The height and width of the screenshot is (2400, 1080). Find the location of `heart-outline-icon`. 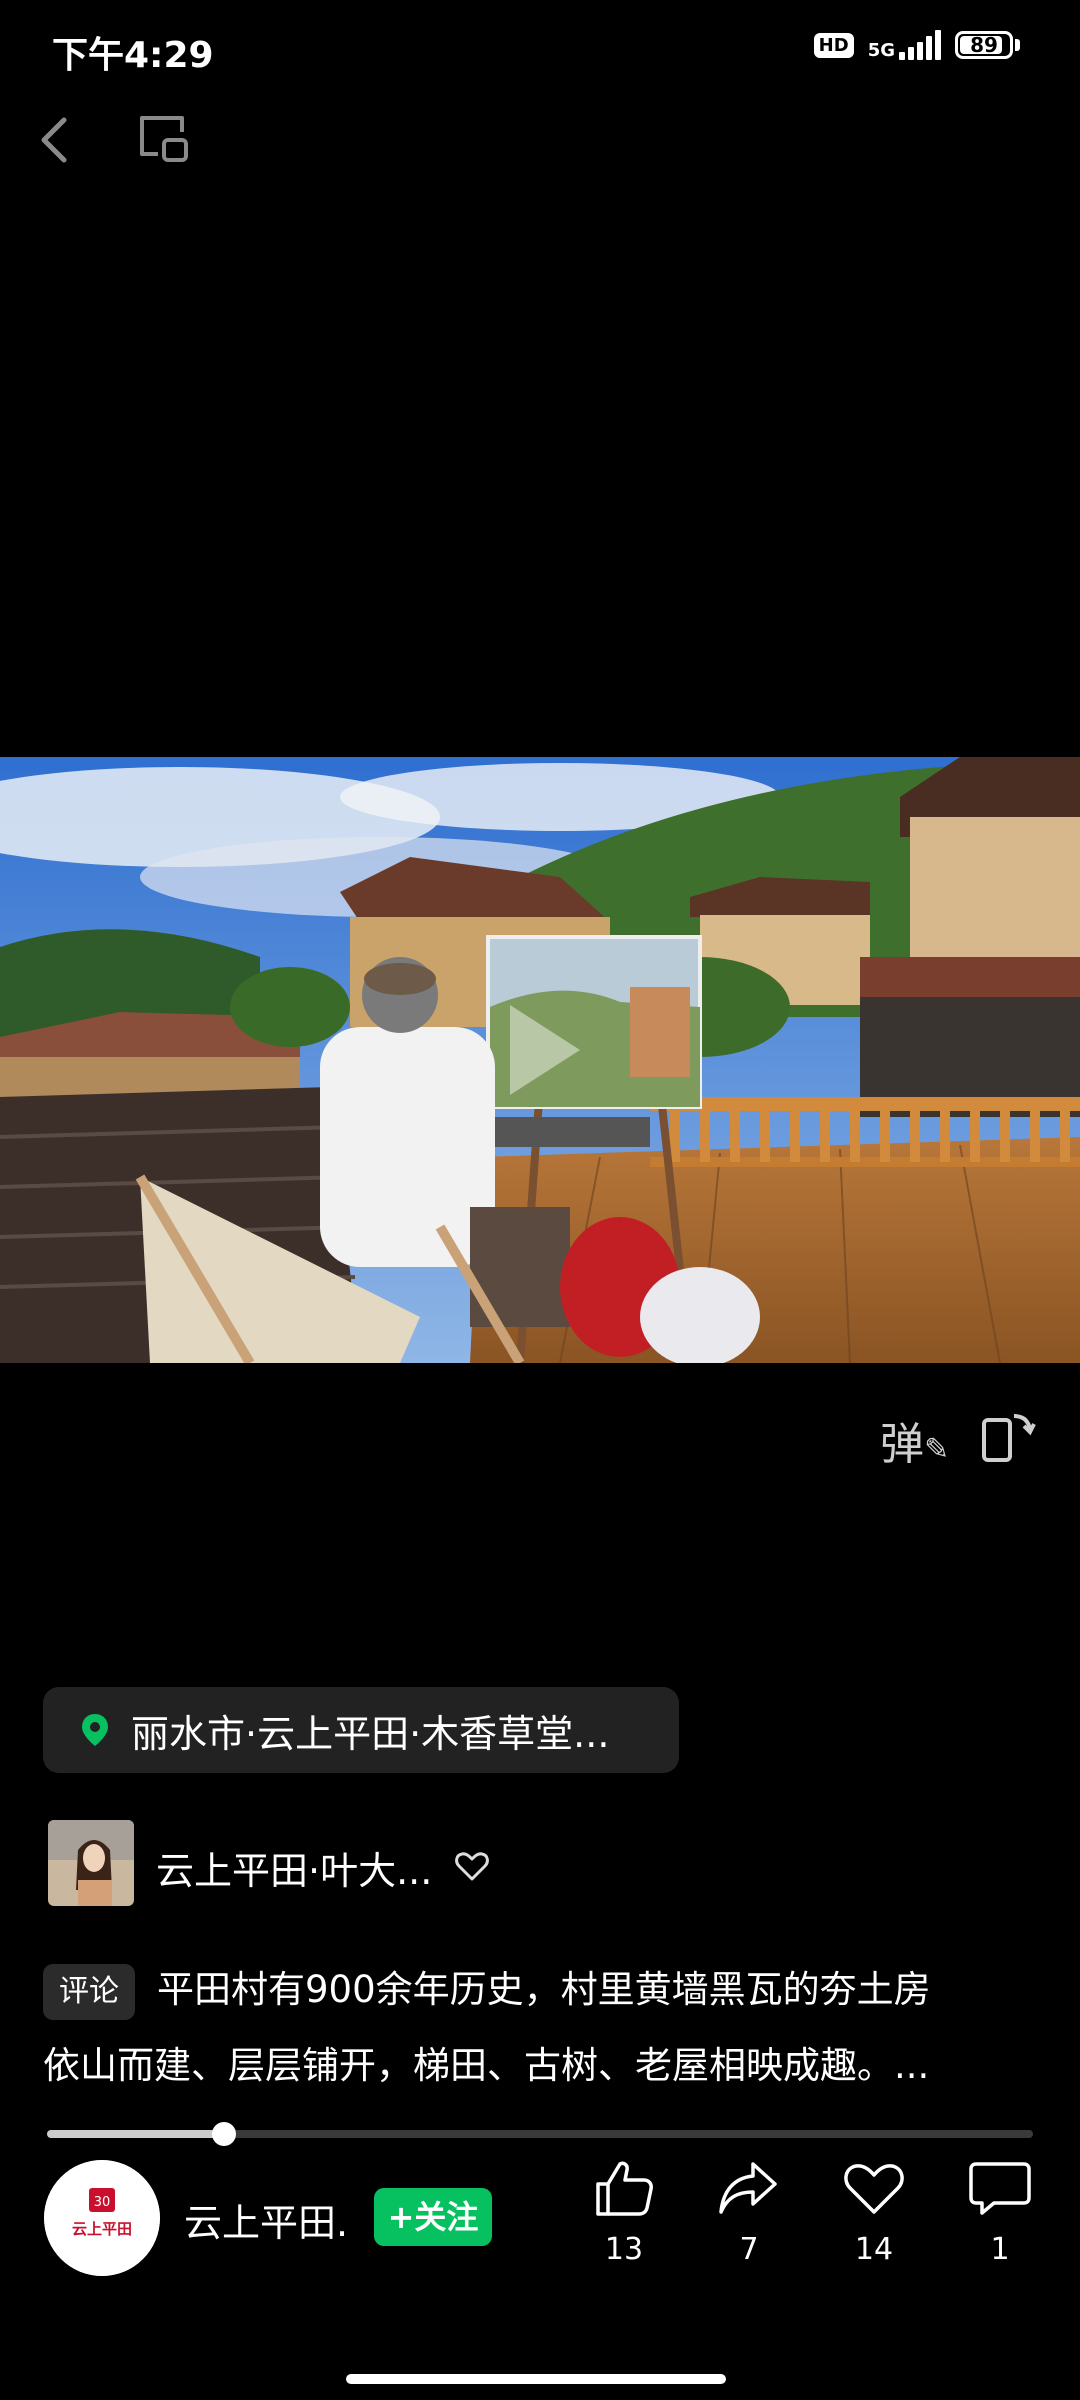

heart-outline-icon is located at coordinates (472, 1866).